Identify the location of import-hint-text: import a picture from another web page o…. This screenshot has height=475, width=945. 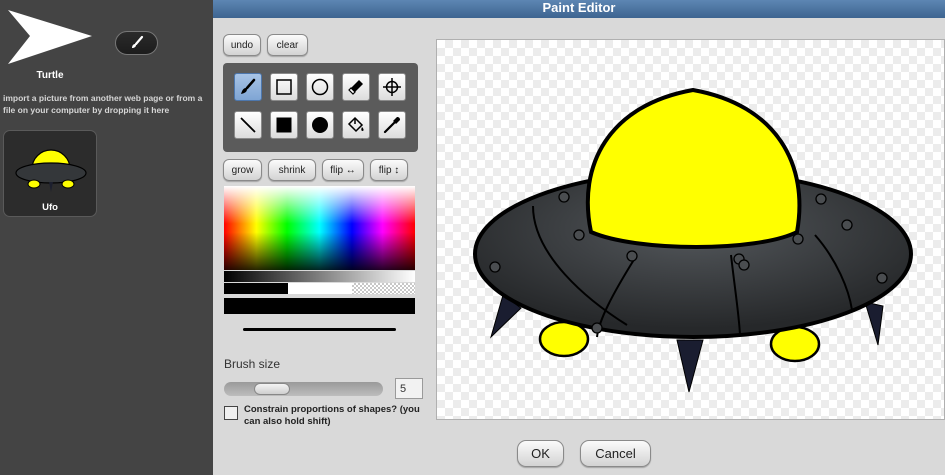
(103, 104).